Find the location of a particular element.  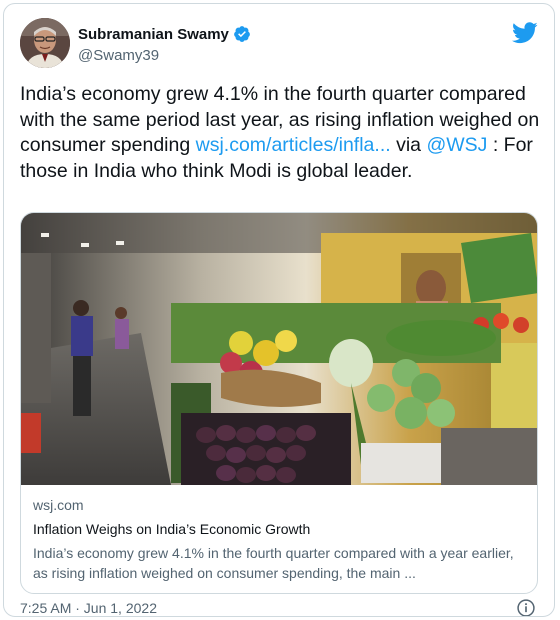

info-icon is located at coordinates (526, 607).